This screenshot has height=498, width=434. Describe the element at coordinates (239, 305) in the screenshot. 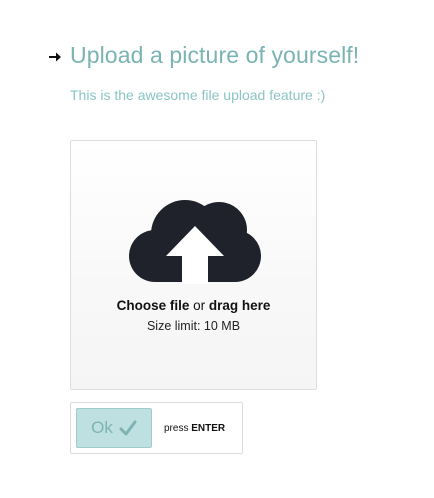

I see `drag-here-text: drag here` at that location.